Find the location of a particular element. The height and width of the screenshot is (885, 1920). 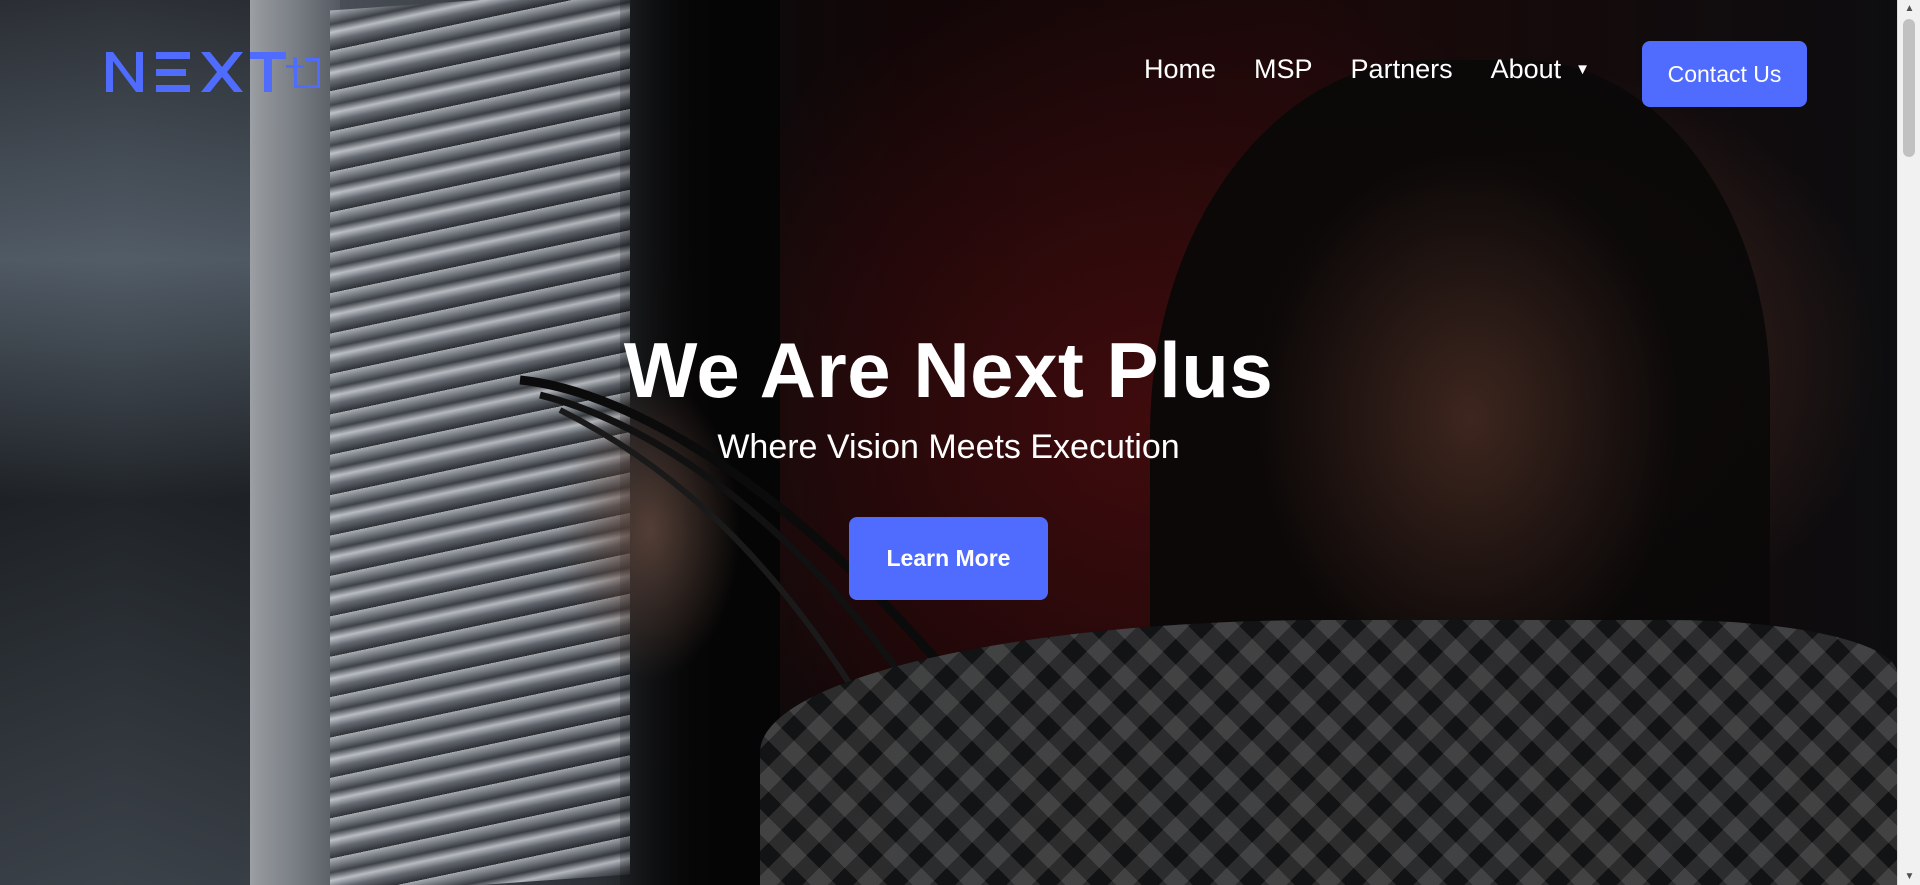

learn-more-button: Learn More is located at coordinates (948, 558).